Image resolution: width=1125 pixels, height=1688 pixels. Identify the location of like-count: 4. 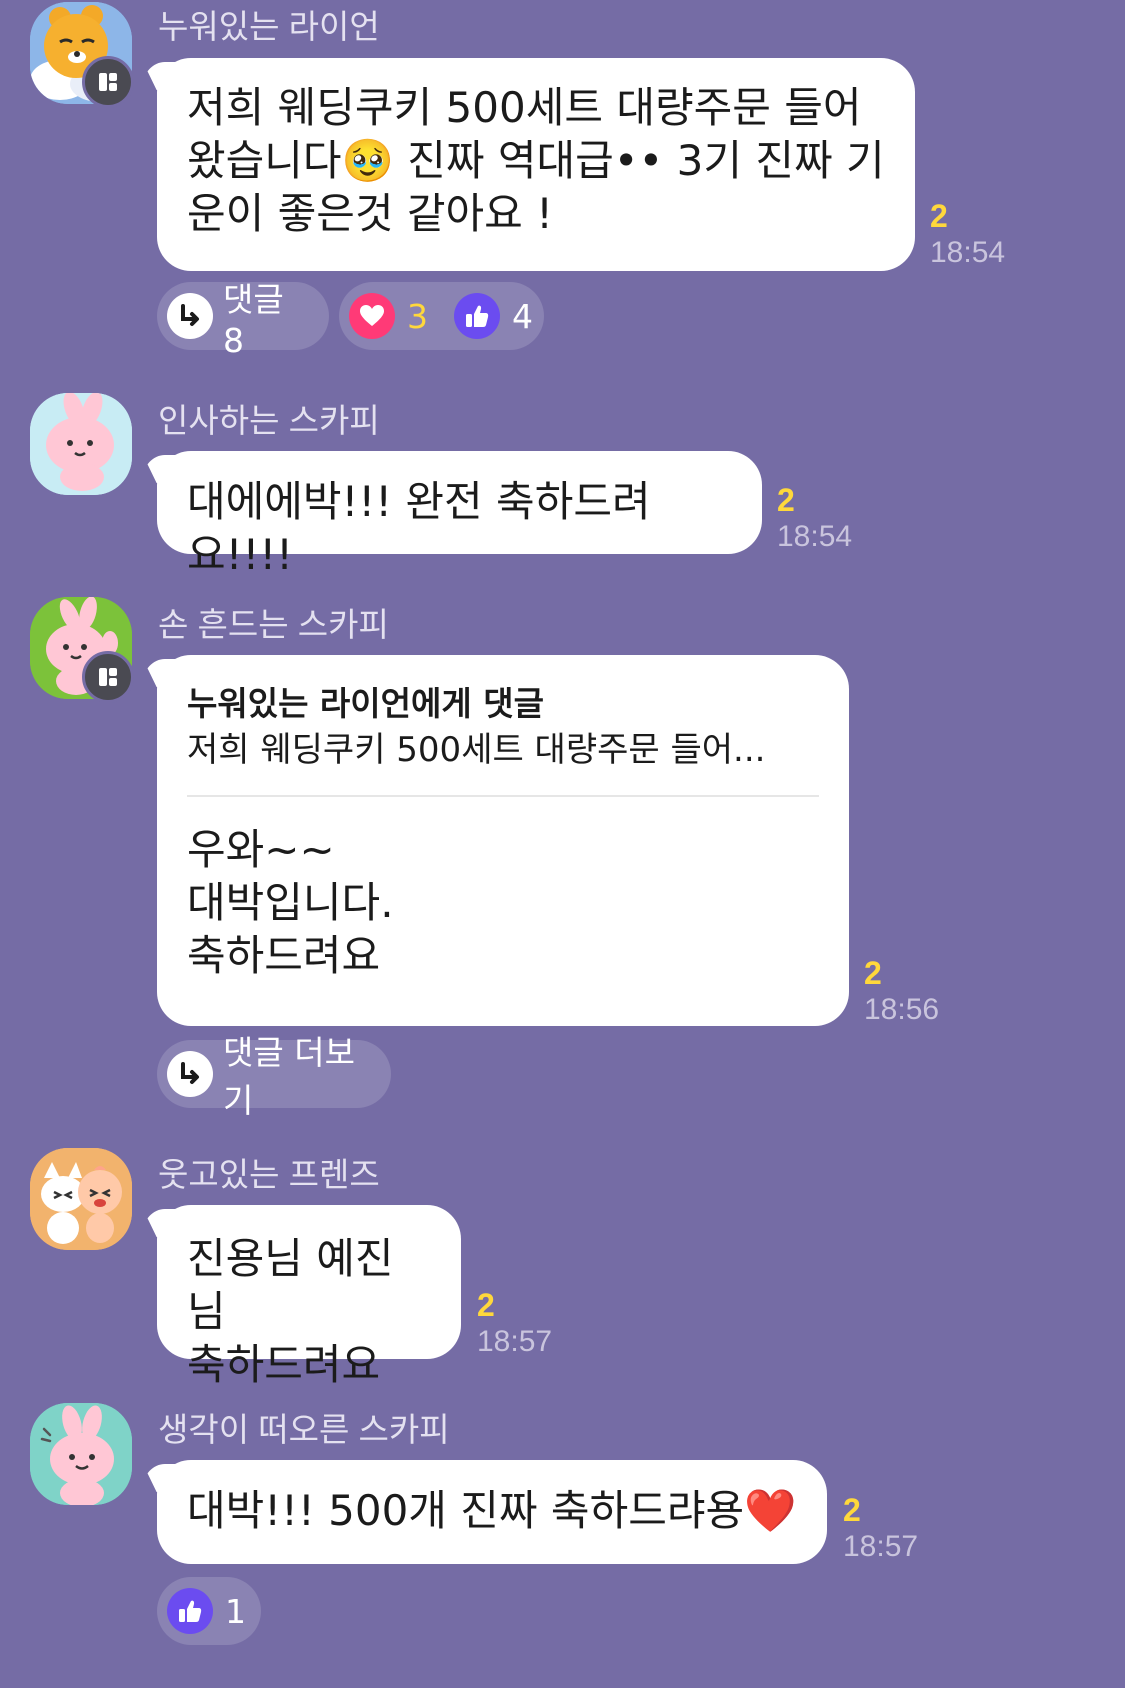
(522, 316).